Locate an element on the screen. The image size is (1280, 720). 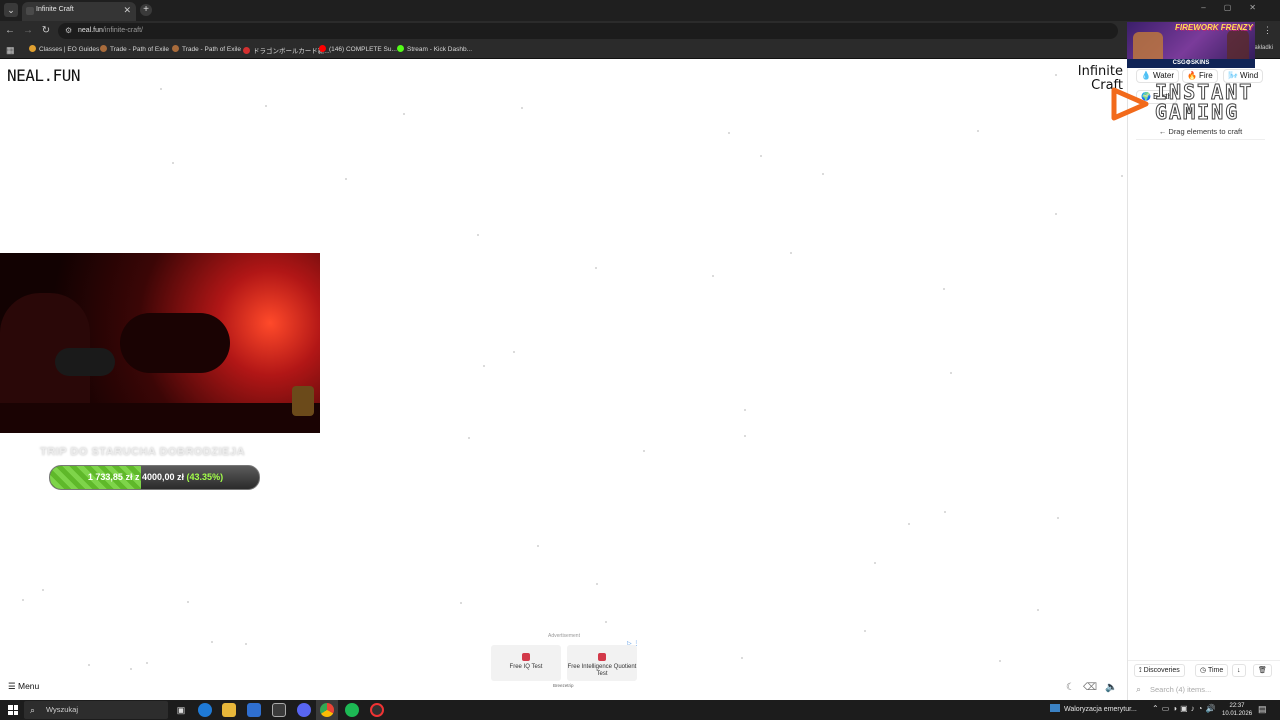
drag-hint: ← Drag elements to craft is located at coordinates (1200, 132).